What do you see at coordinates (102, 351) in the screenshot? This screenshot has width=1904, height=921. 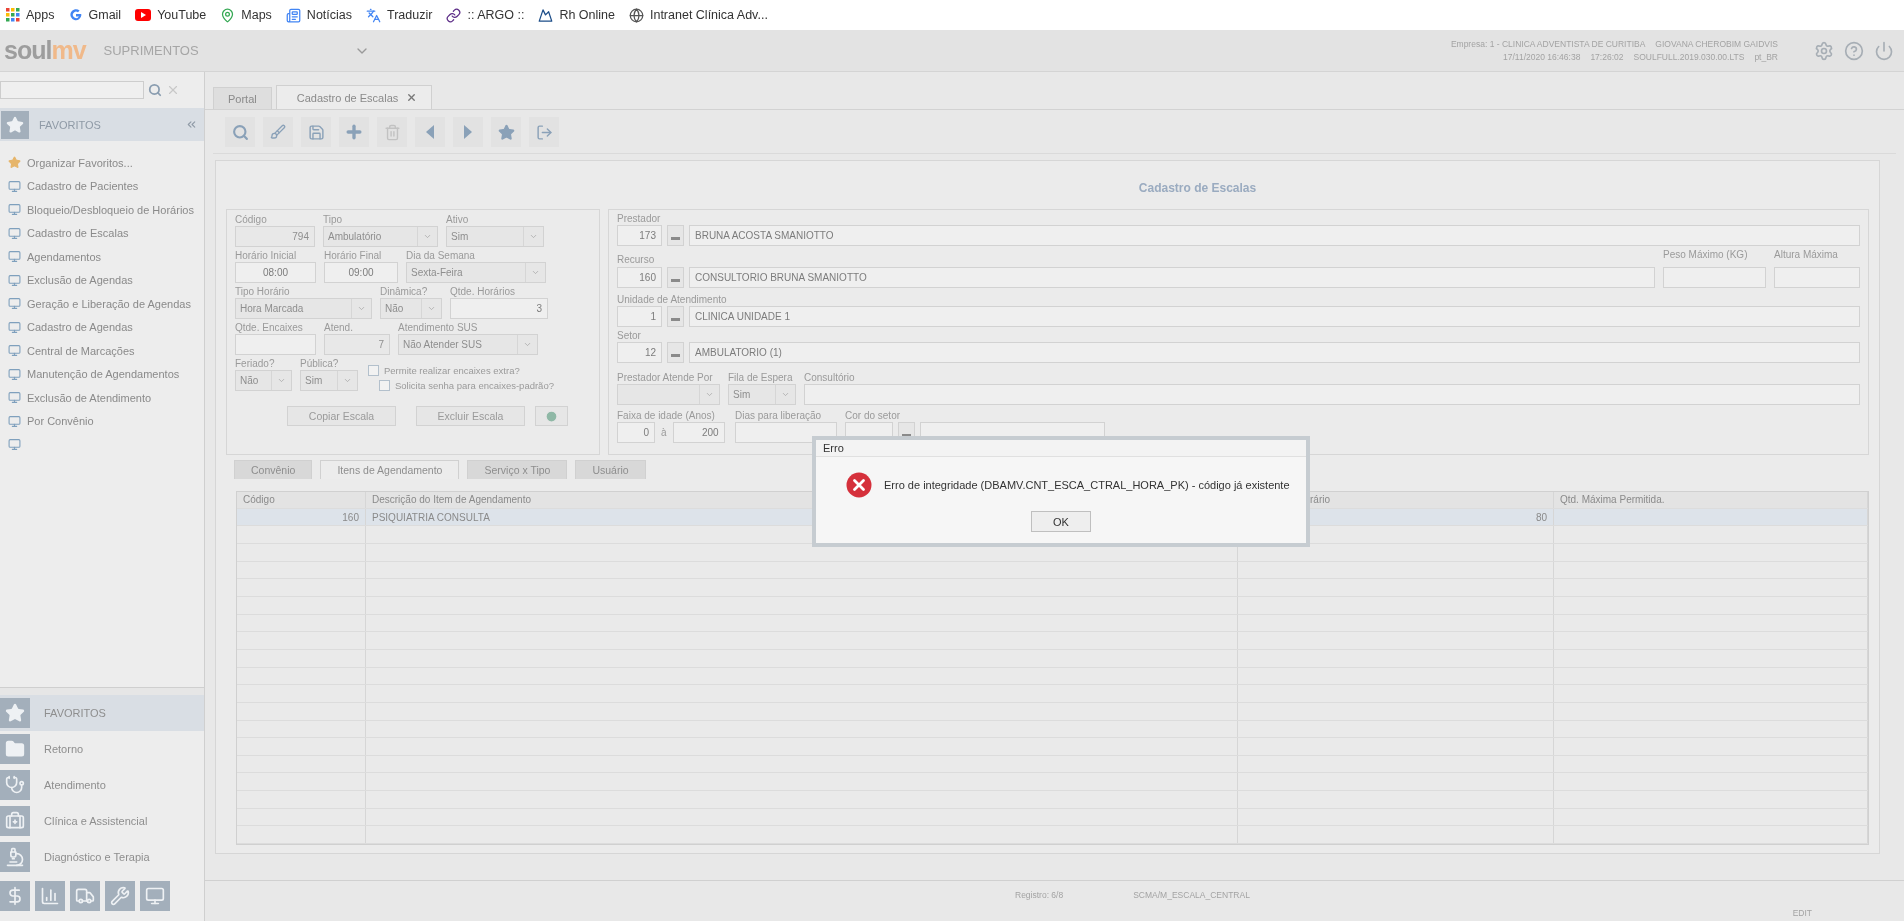 I see `favorite-item: Central de Marcações` at bounding box center [102, 351].